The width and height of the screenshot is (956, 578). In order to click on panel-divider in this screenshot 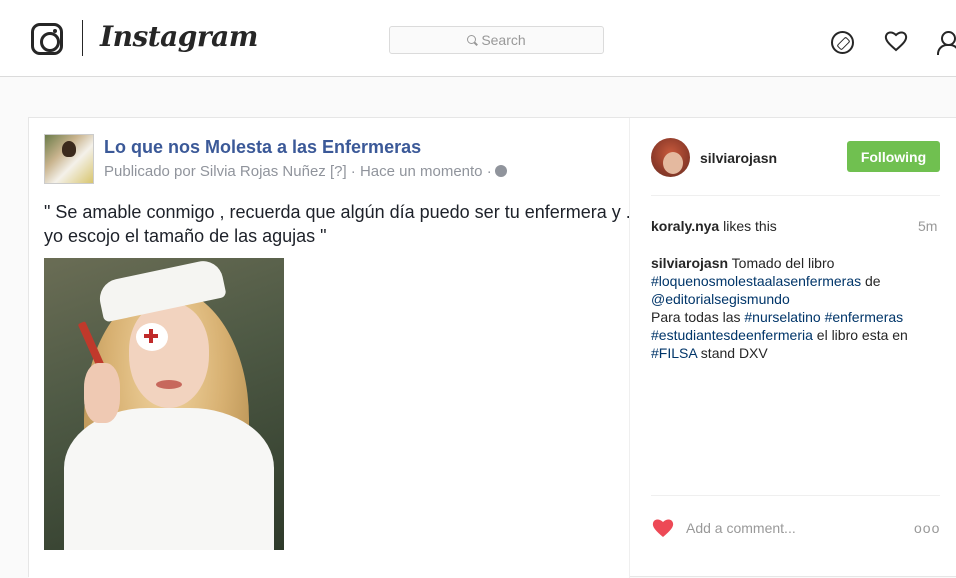, I will do `click(629, 348)`.